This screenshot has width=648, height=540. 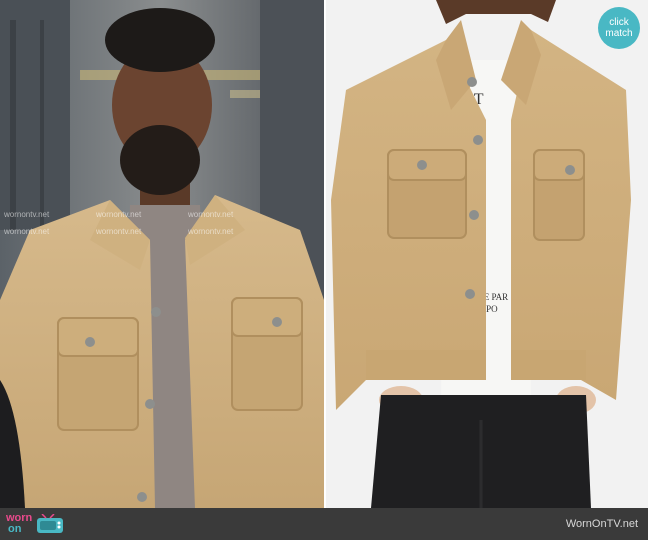 I want to click on click-to-match-badge: click match, so click(x=619, y=28).